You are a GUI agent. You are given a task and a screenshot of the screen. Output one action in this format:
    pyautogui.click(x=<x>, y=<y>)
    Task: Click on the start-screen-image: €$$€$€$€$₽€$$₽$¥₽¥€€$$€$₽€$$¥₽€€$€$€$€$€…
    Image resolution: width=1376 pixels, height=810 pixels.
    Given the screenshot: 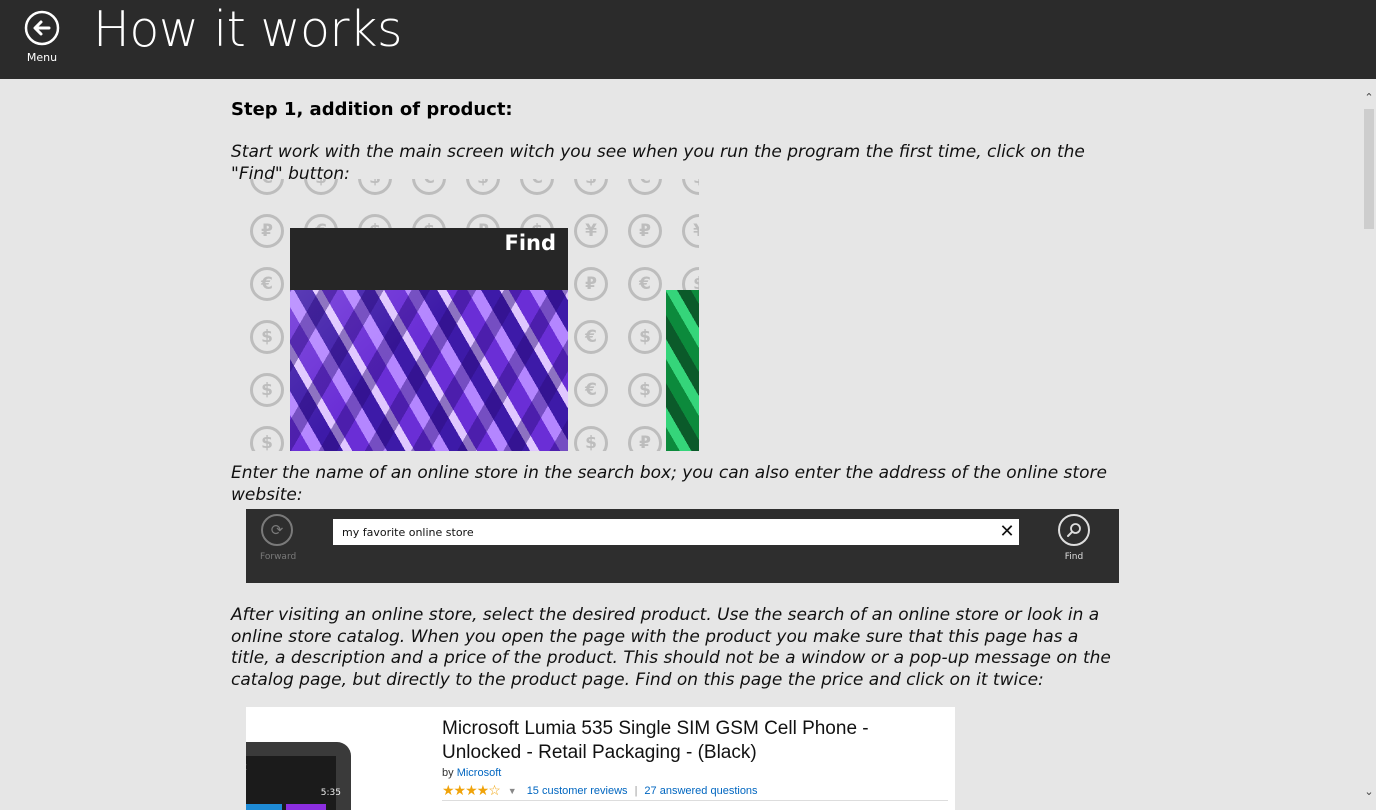 What is the action you would take?
    pyautogui.click(x=473, y=315)
    